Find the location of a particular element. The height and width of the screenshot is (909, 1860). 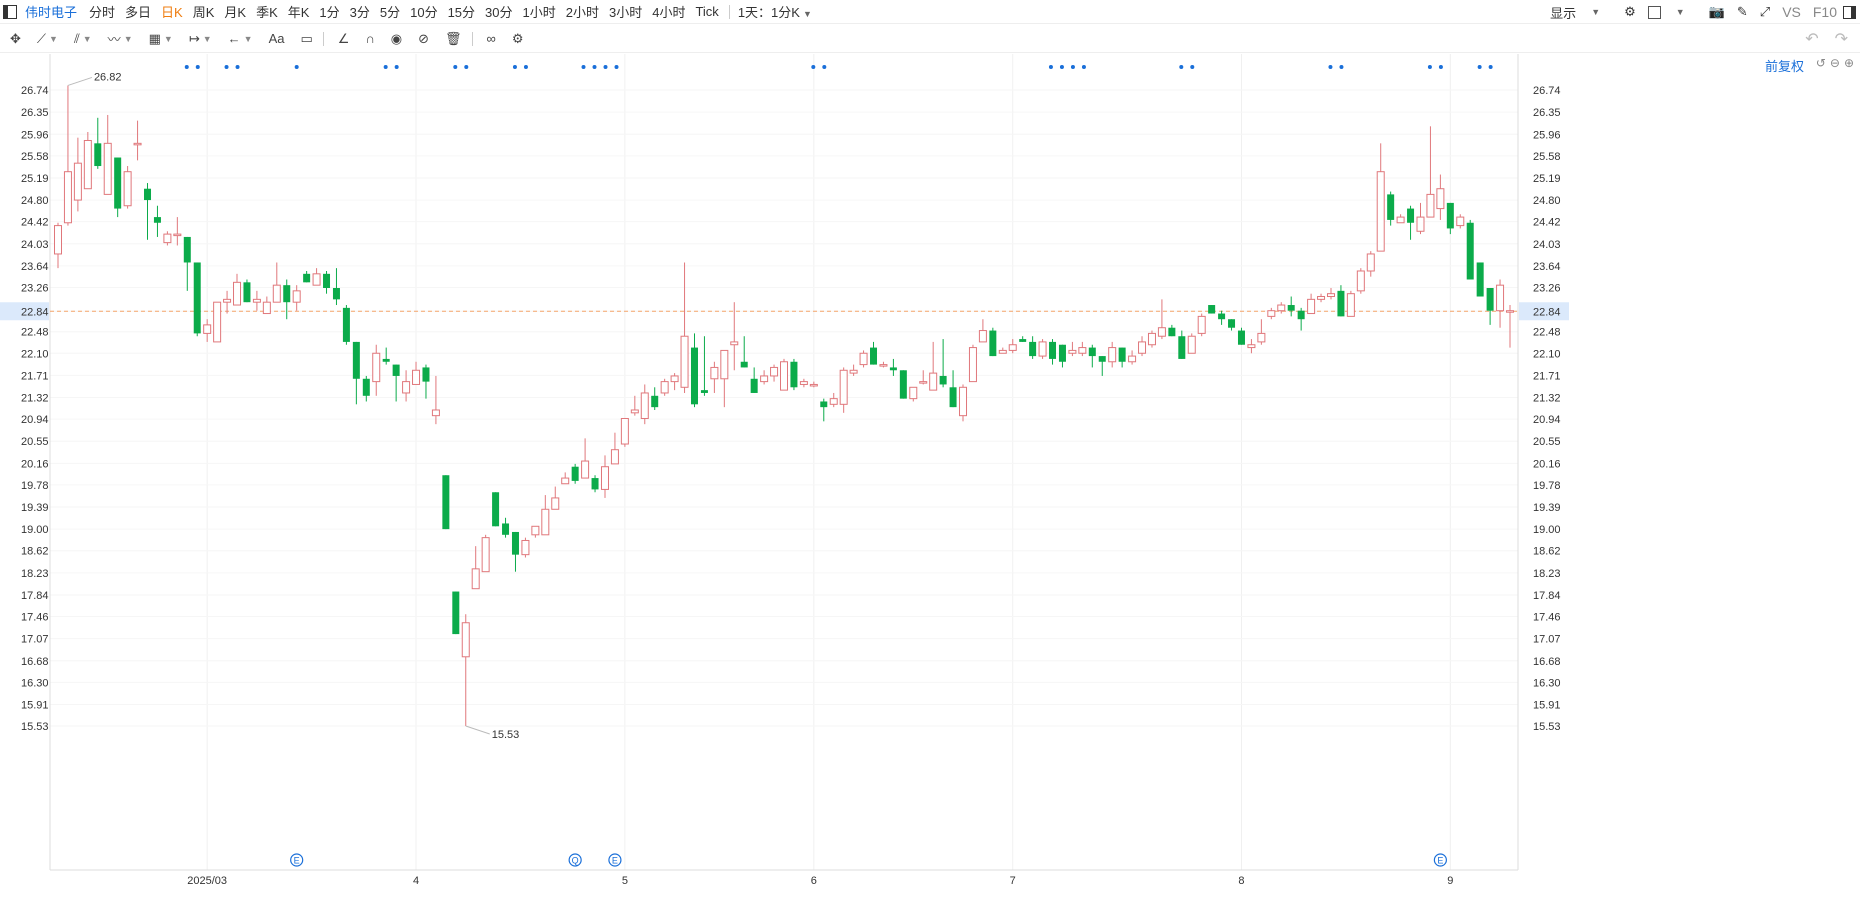

pencil-icon: ✎ is located at coordinates (1742, 12).